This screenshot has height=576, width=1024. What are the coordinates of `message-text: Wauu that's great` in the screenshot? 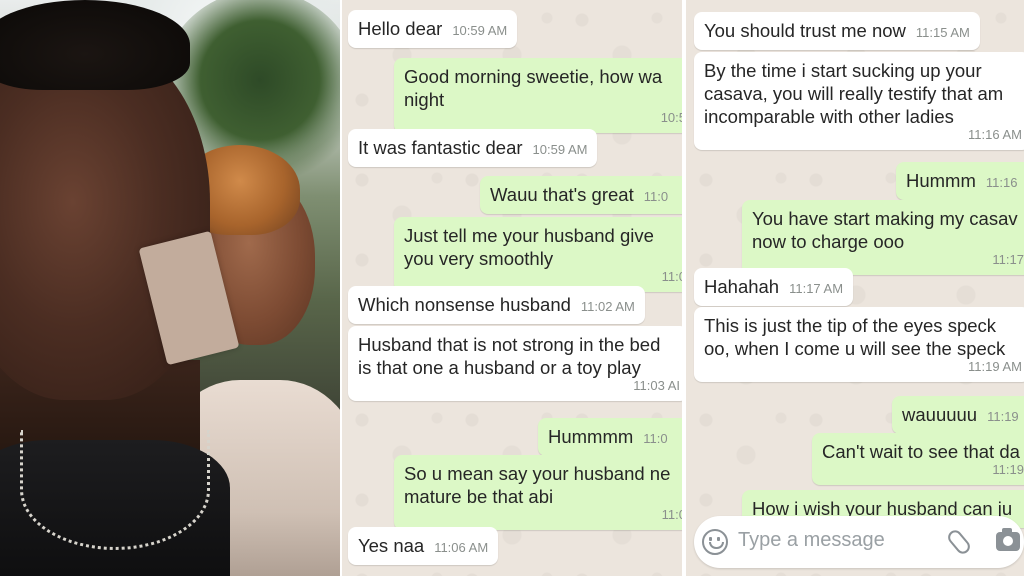 It's located at (562, 194).